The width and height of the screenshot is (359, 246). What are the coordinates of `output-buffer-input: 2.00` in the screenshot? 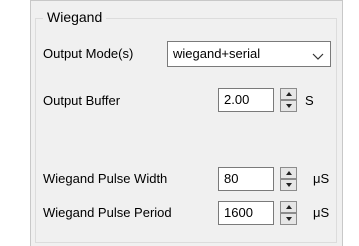 It's located at (246, 100).